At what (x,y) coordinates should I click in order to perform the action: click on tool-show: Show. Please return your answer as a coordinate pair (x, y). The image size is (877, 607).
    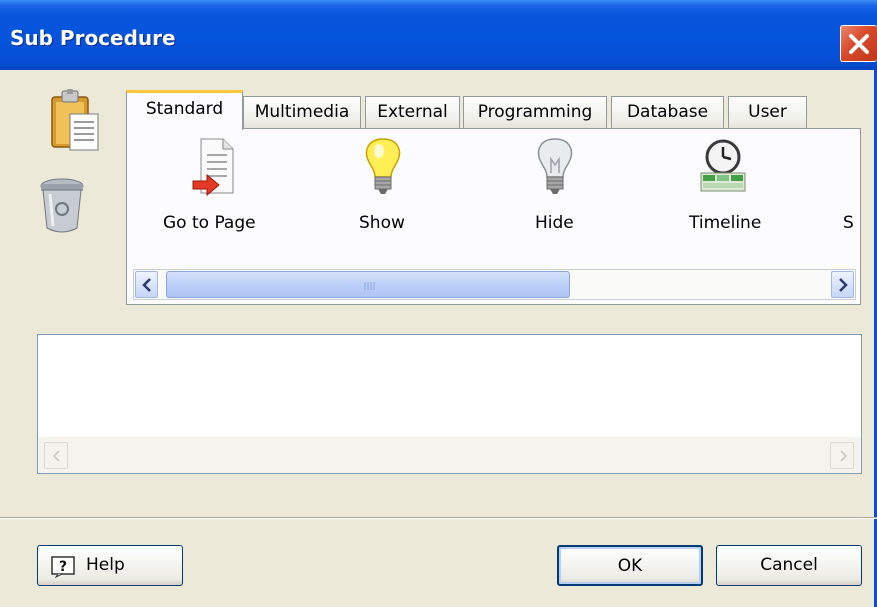
    Looking at the image, I should click on (380, 184).